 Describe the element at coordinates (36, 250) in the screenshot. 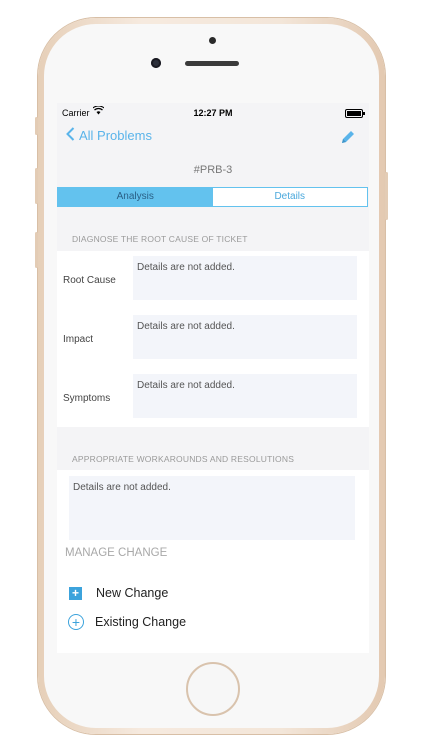

I see `volume-down-button` at that location.